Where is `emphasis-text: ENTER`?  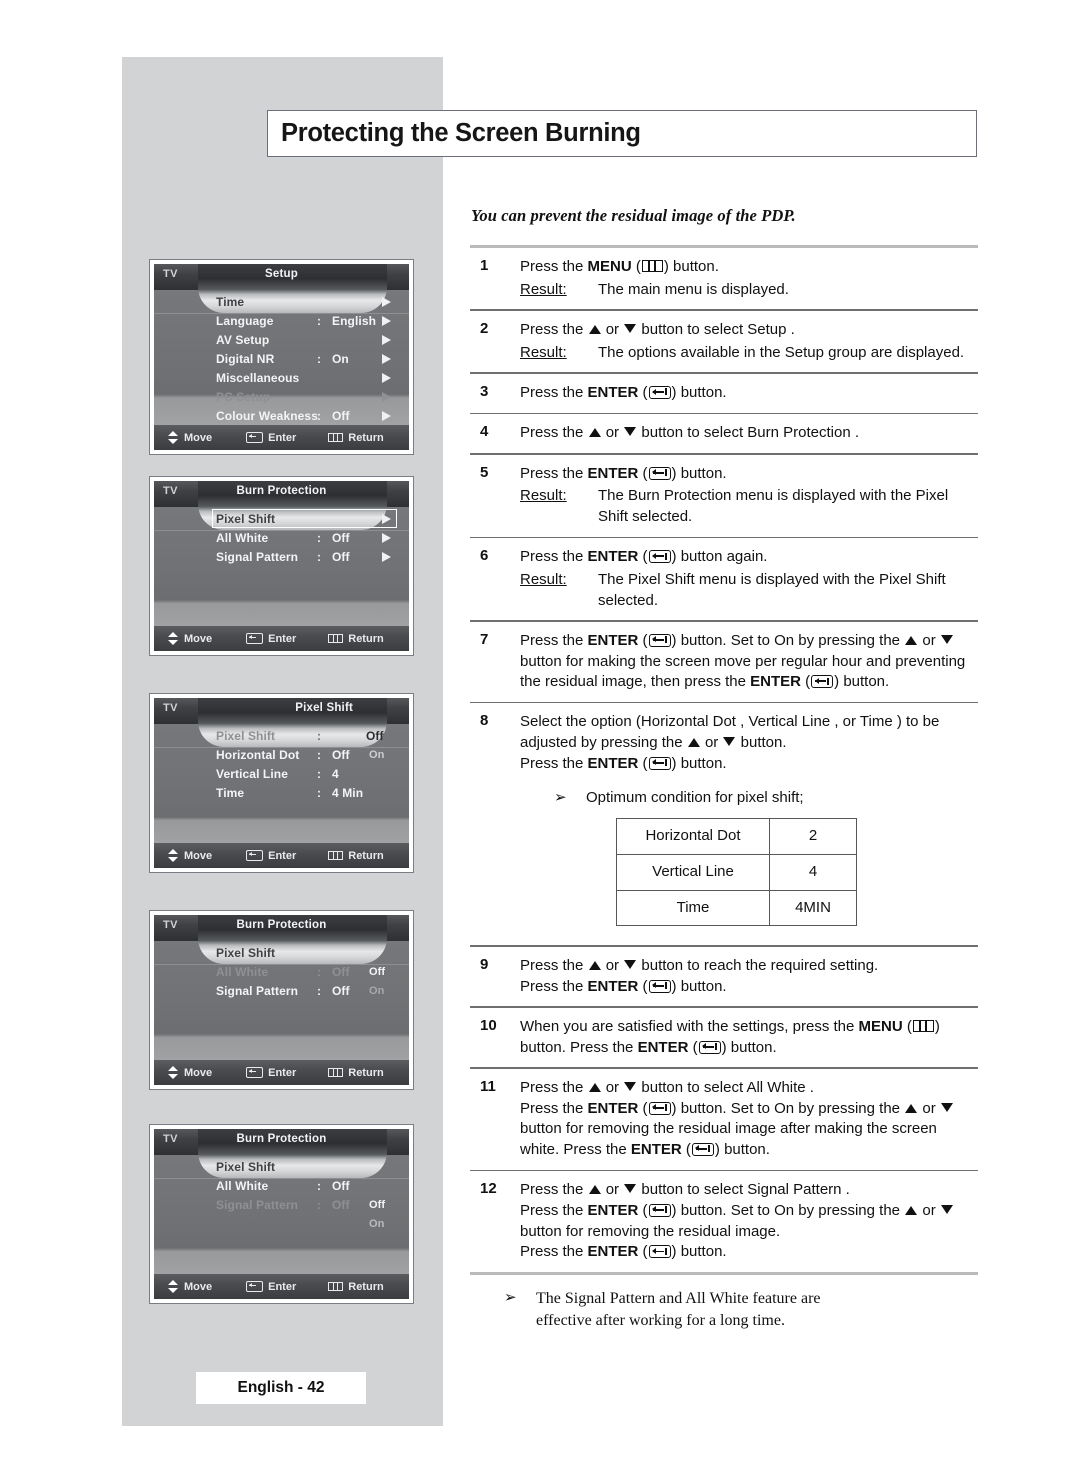 emphasis-text: ENTER is located at coordinates (613, 473).